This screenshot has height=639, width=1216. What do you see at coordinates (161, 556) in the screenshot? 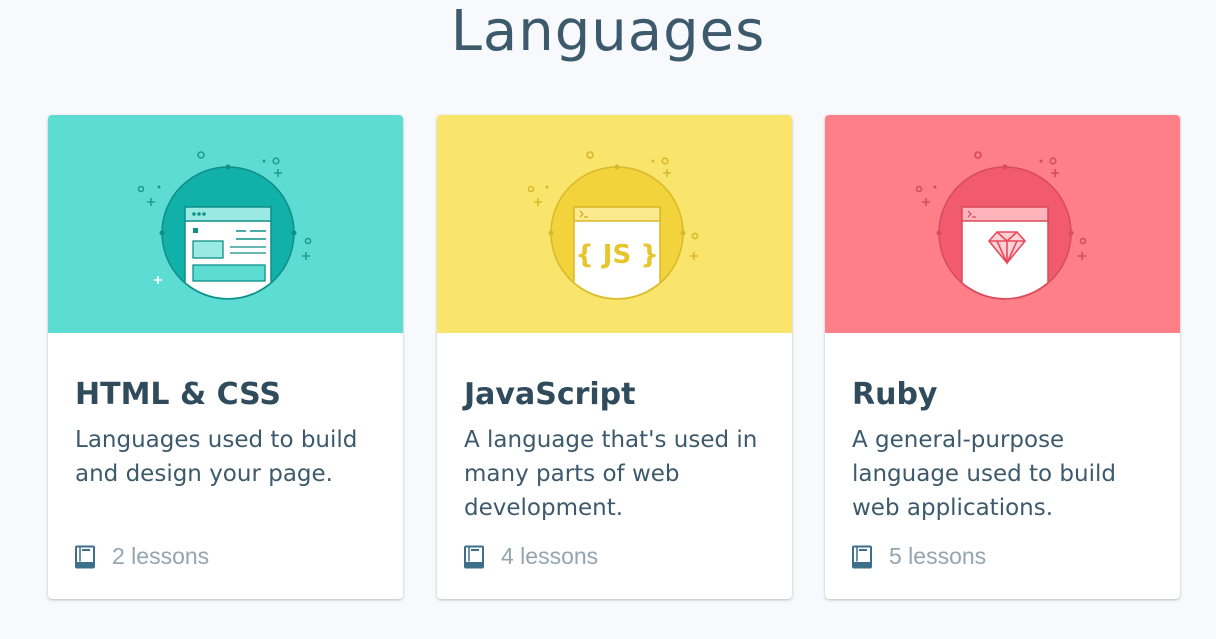
I see `lesson-count-label: 2 lessons` at bounding box center [161, 556].